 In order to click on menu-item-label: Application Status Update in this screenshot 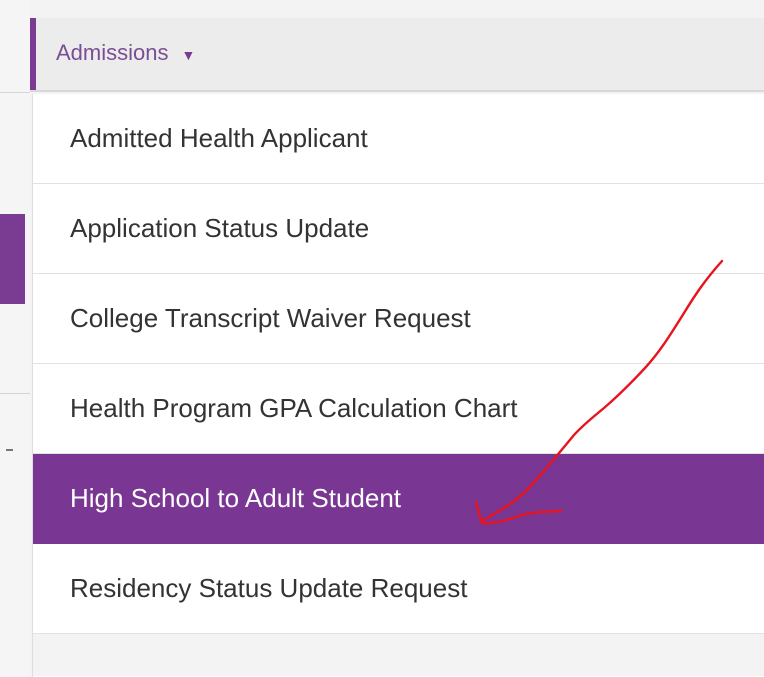, I will do `click(220, 228)`.